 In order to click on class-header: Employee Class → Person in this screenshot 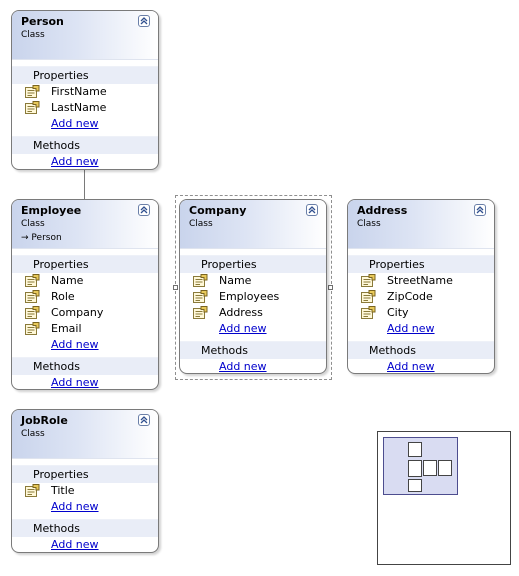, I will do `click(85, 224)`.